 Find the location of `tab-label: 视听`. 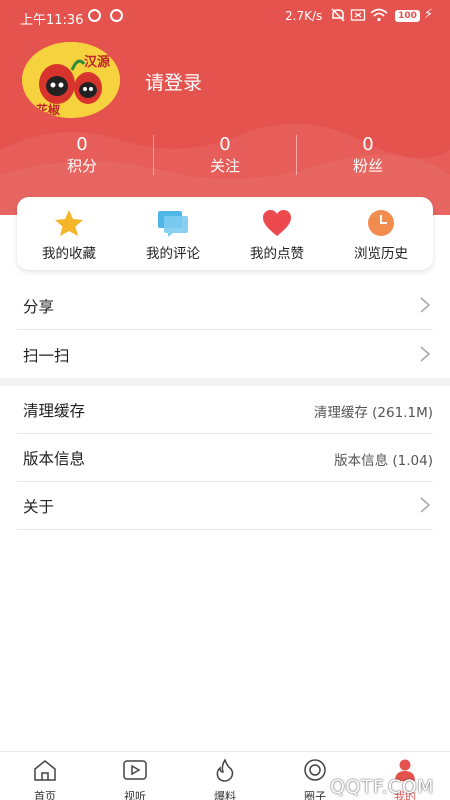

tab-label: 视听 is located at coordinates (135, 795).